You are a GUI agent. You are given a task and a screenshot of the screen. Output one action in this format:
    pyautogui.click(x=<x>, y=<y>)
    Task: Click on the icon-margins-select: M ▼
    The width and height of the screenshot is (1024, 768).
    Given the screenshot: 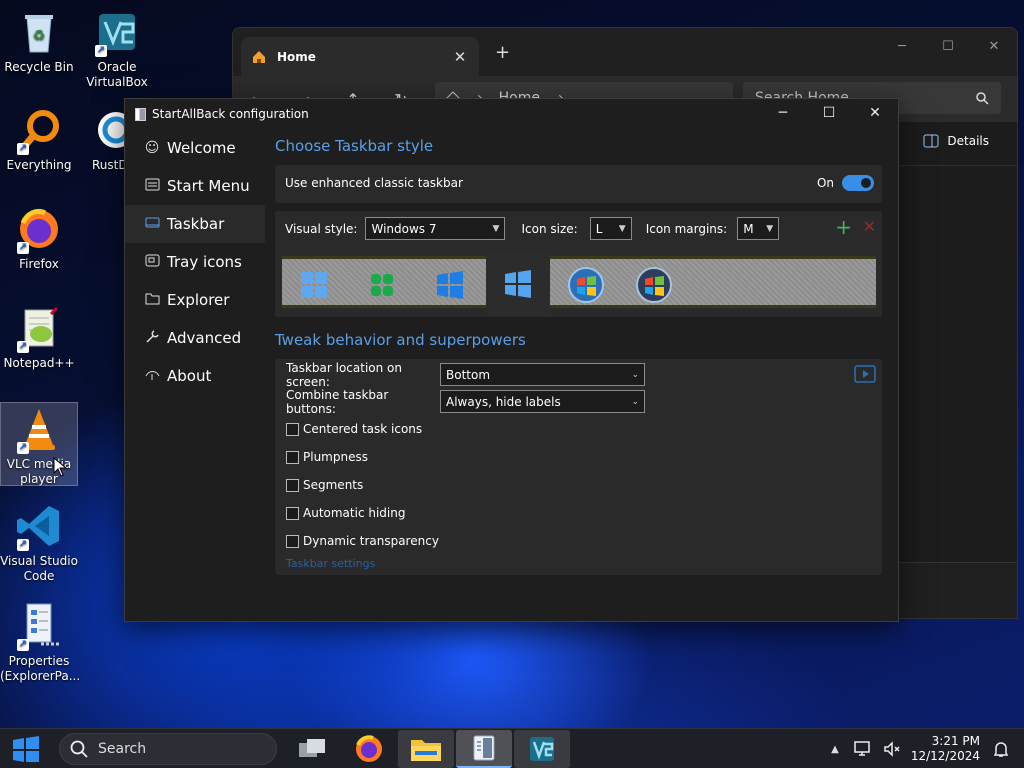 What is the action you would take?
    pyautogui.click(x=758, y=228)
    